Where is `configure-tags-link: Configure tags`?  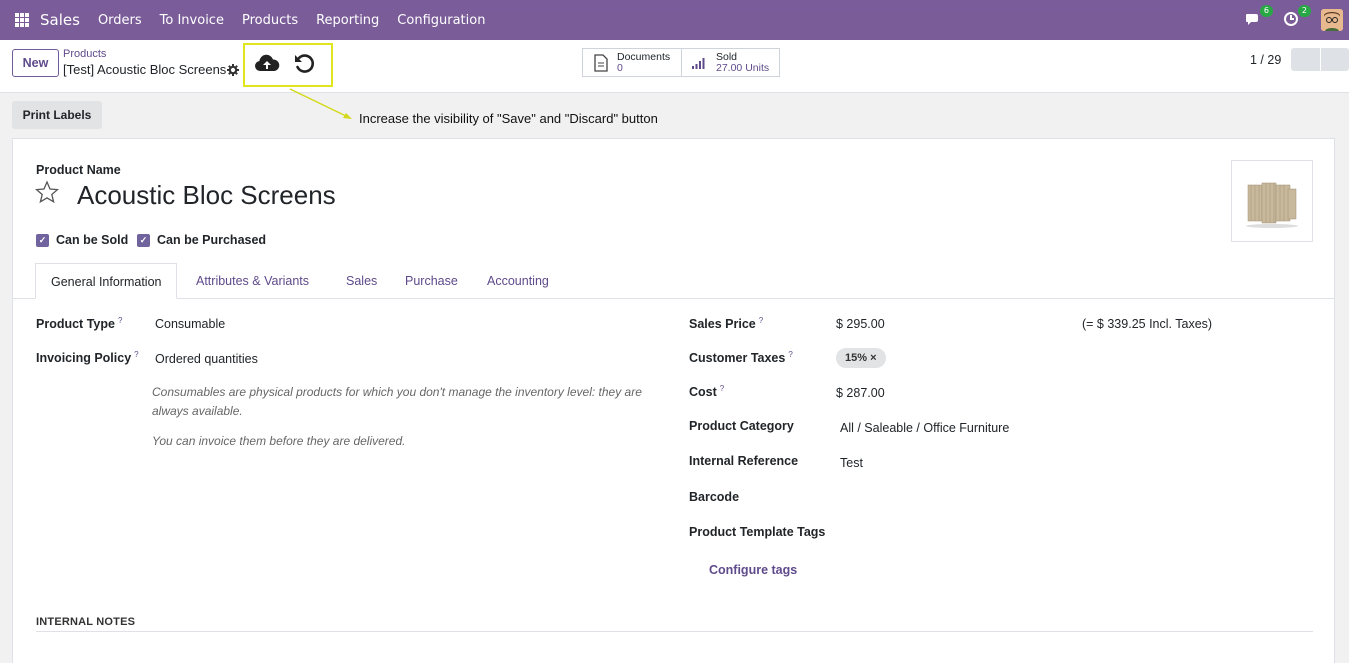 configure-tags-link: Configure tags is located at coordinates (753, 570).